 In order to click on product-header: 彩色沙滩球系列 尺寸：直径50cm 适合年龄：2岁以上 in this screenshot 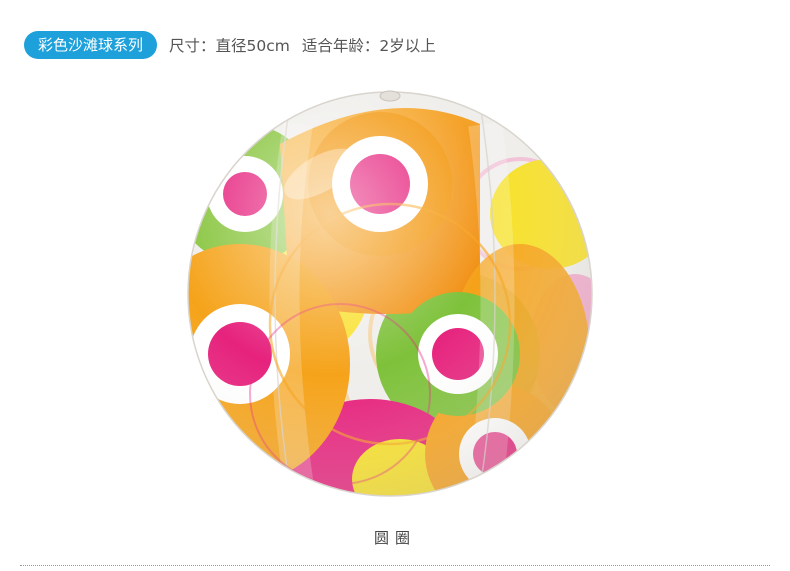, I will do `click(230, 45)`.